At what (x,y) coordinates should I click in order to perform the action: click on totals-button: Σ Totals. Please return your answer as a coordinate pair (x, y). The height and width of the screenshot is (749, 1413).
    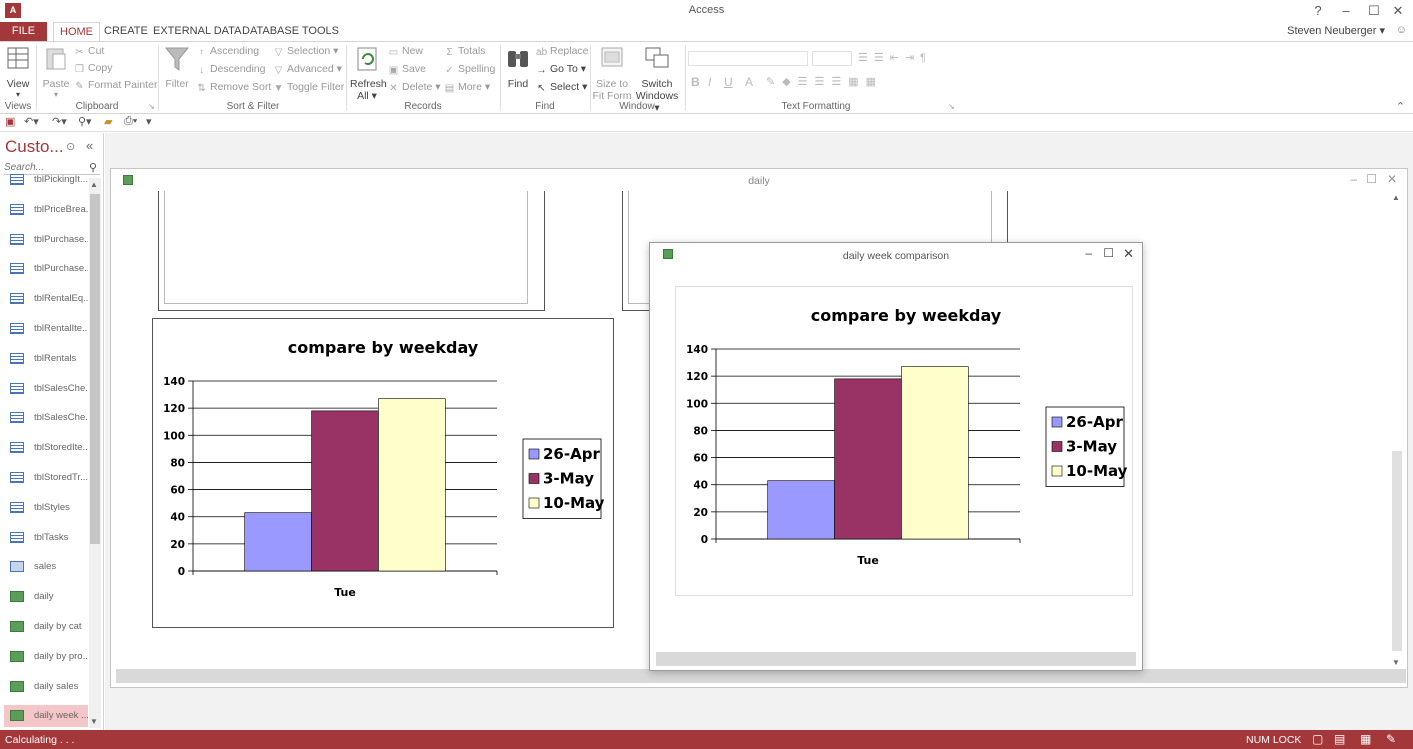
    Looking at the image, I should click on (464, 51).